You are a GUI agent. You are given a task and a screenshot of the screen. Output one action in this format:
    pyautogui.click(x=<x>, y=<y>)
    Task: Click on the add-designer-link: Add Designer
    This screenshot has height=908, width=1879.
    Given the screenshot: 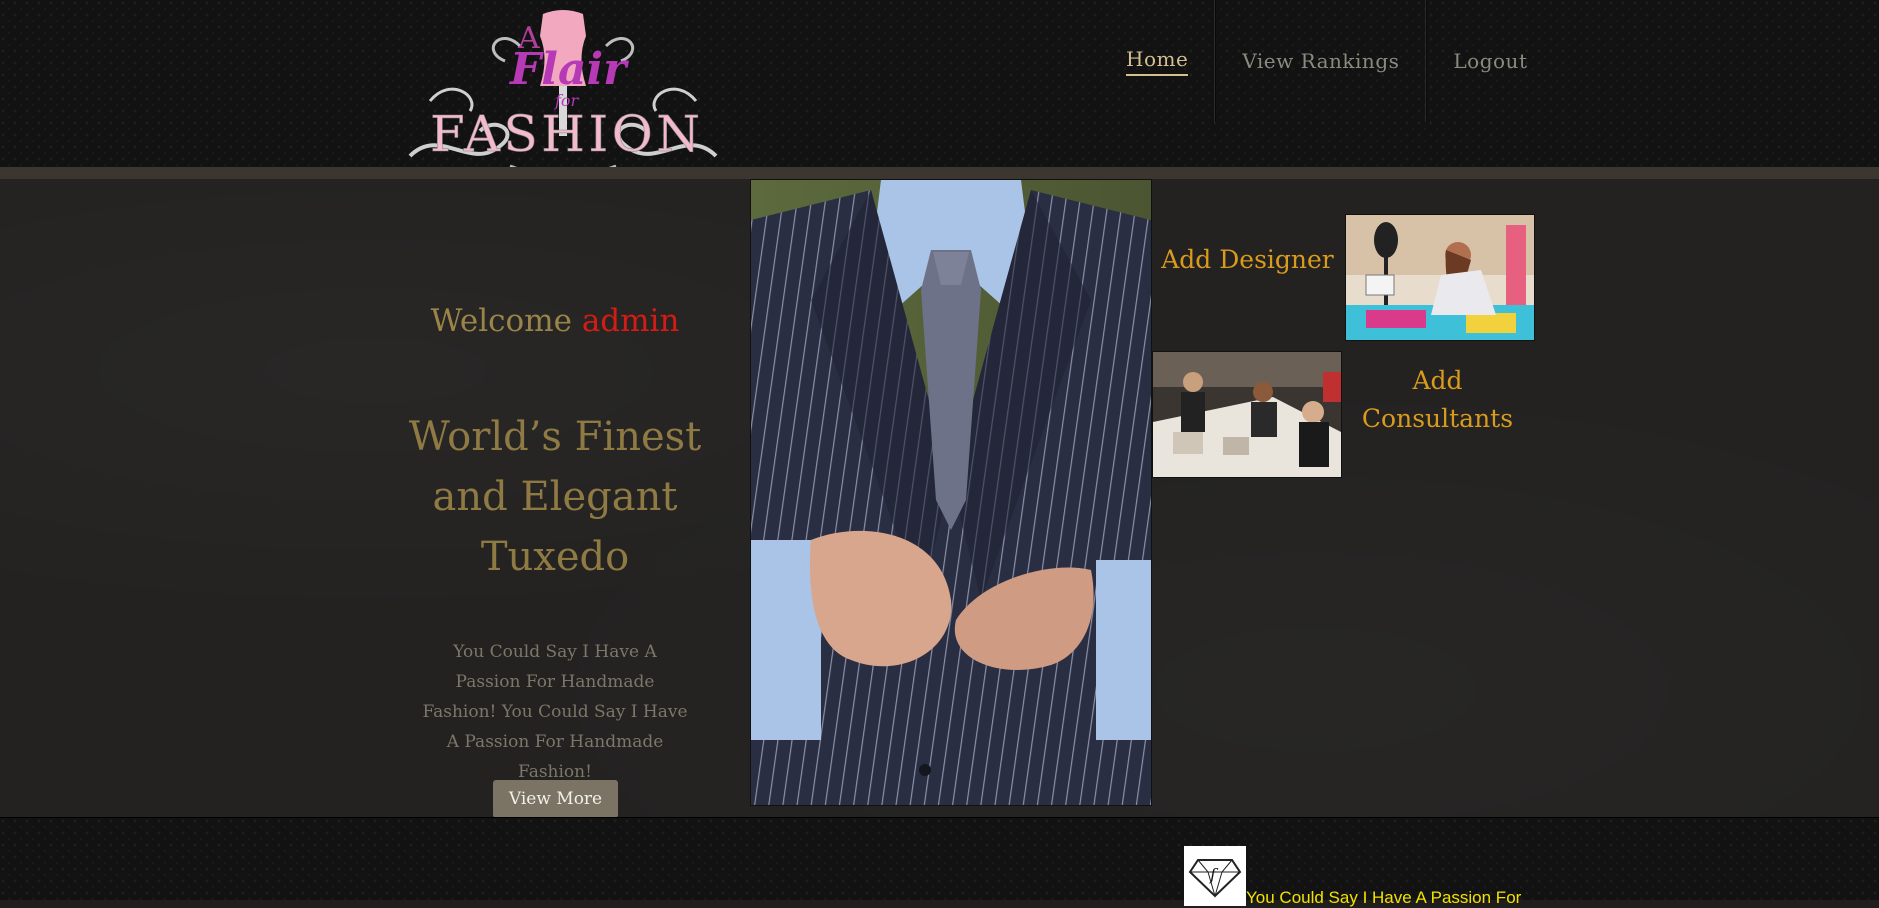 What is the action you would take?
    pyautogui.click(x=1247, y=259)
    